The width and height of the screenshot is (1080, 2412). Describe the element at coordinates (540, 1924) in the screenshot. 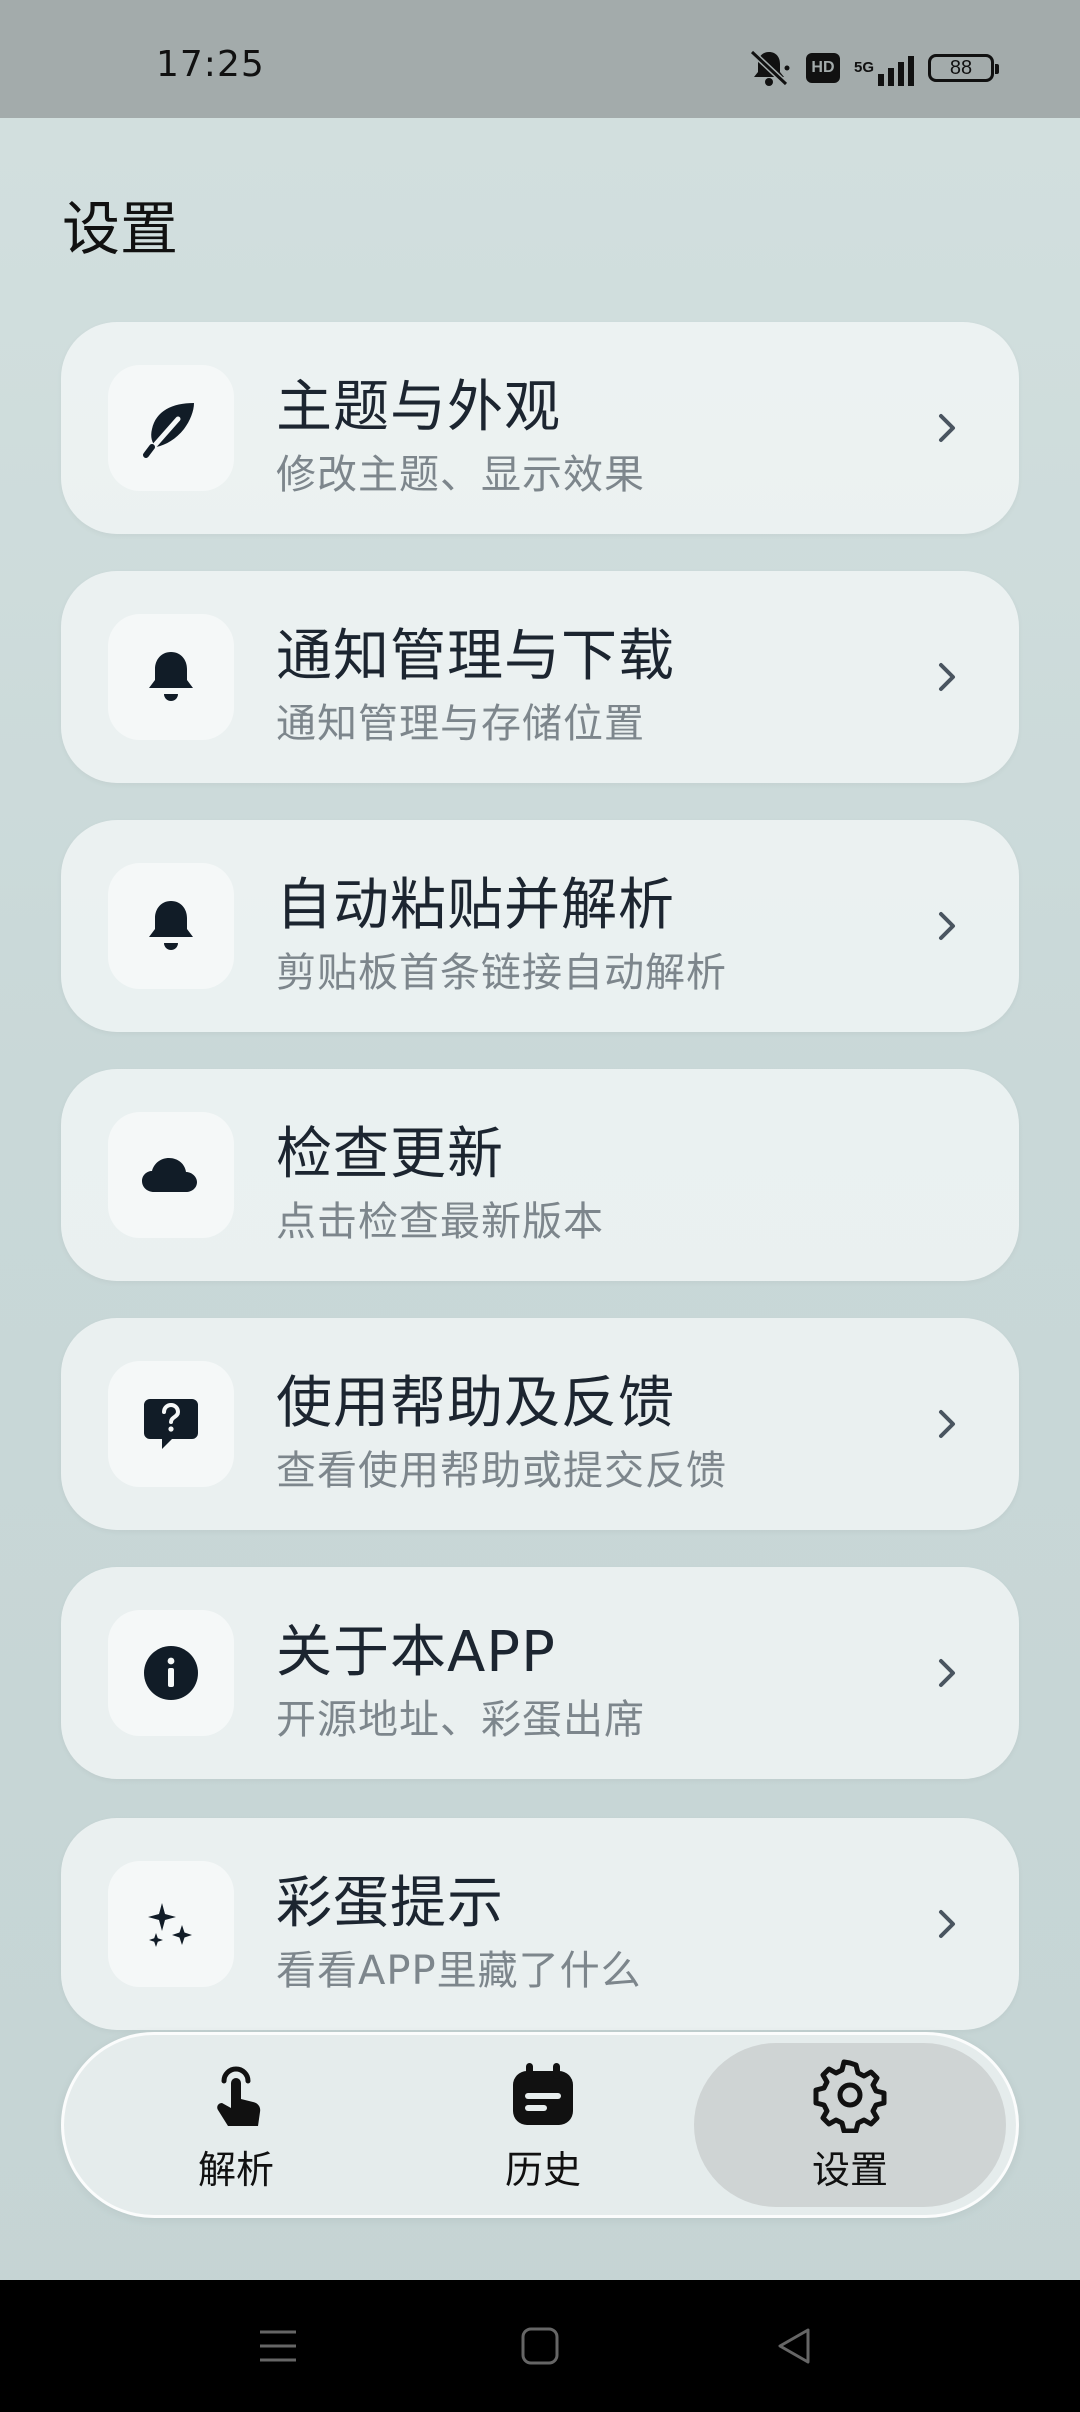

I see `settings-item-easter-egg: 彩蛋提示 看看APP里藏了什么` at that location.